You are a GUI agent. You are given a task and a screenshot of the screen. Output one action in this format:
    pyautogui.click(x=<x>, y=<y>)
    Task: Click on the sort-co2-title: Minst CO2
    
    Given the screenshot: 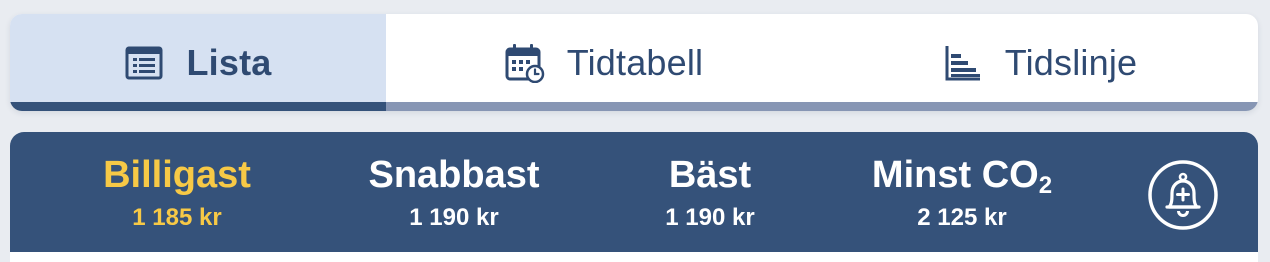 What is the action you would take?
    pyautogui.click(x=962, y=175)
    